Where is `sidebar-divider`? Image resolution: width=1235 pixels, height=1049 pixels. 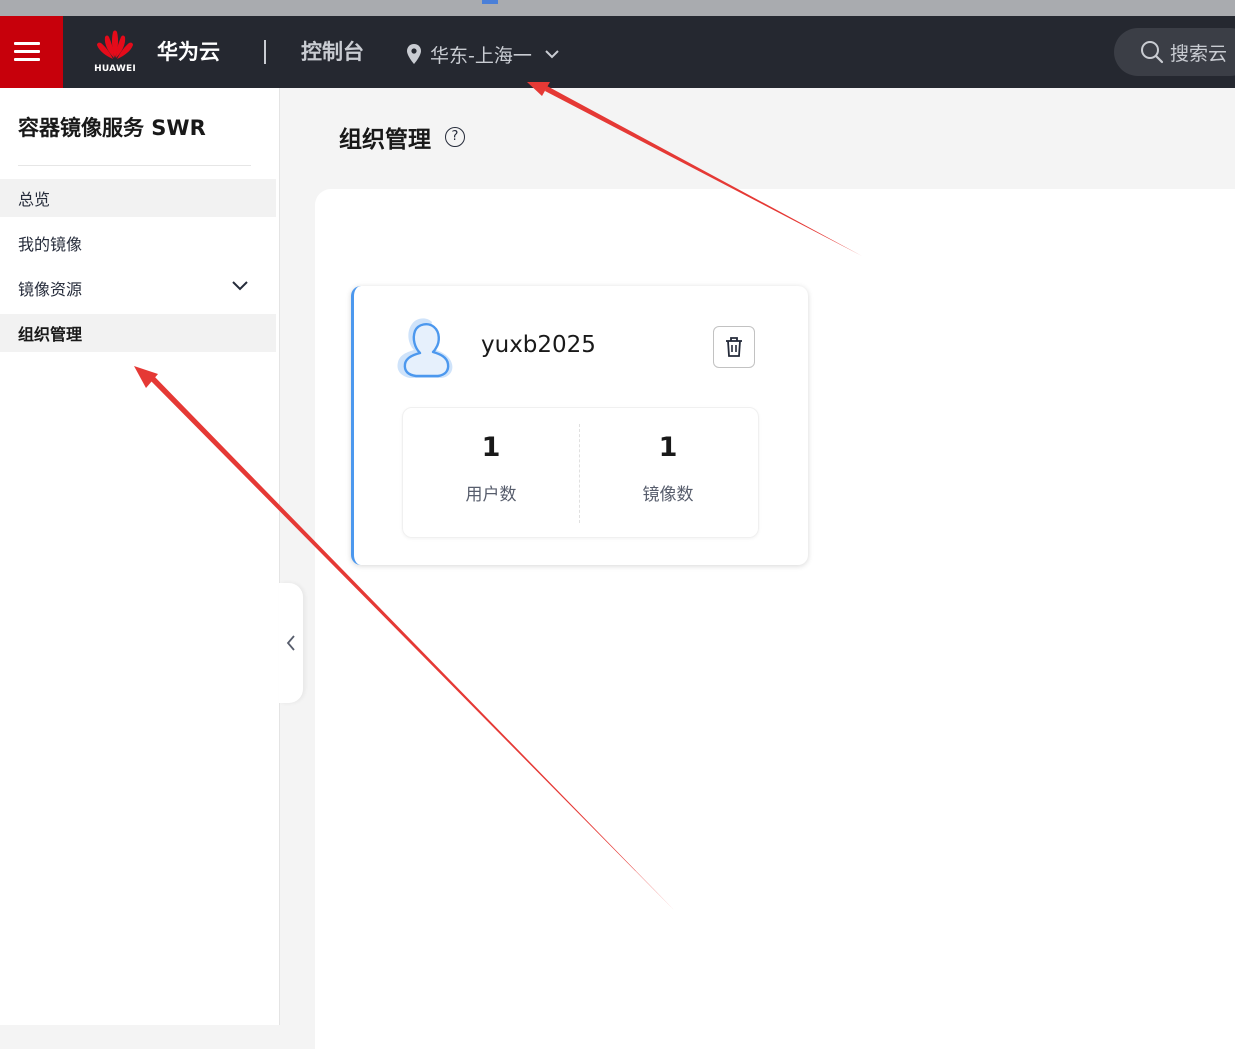 sidebar-divider is located at coordinates (134, 165).